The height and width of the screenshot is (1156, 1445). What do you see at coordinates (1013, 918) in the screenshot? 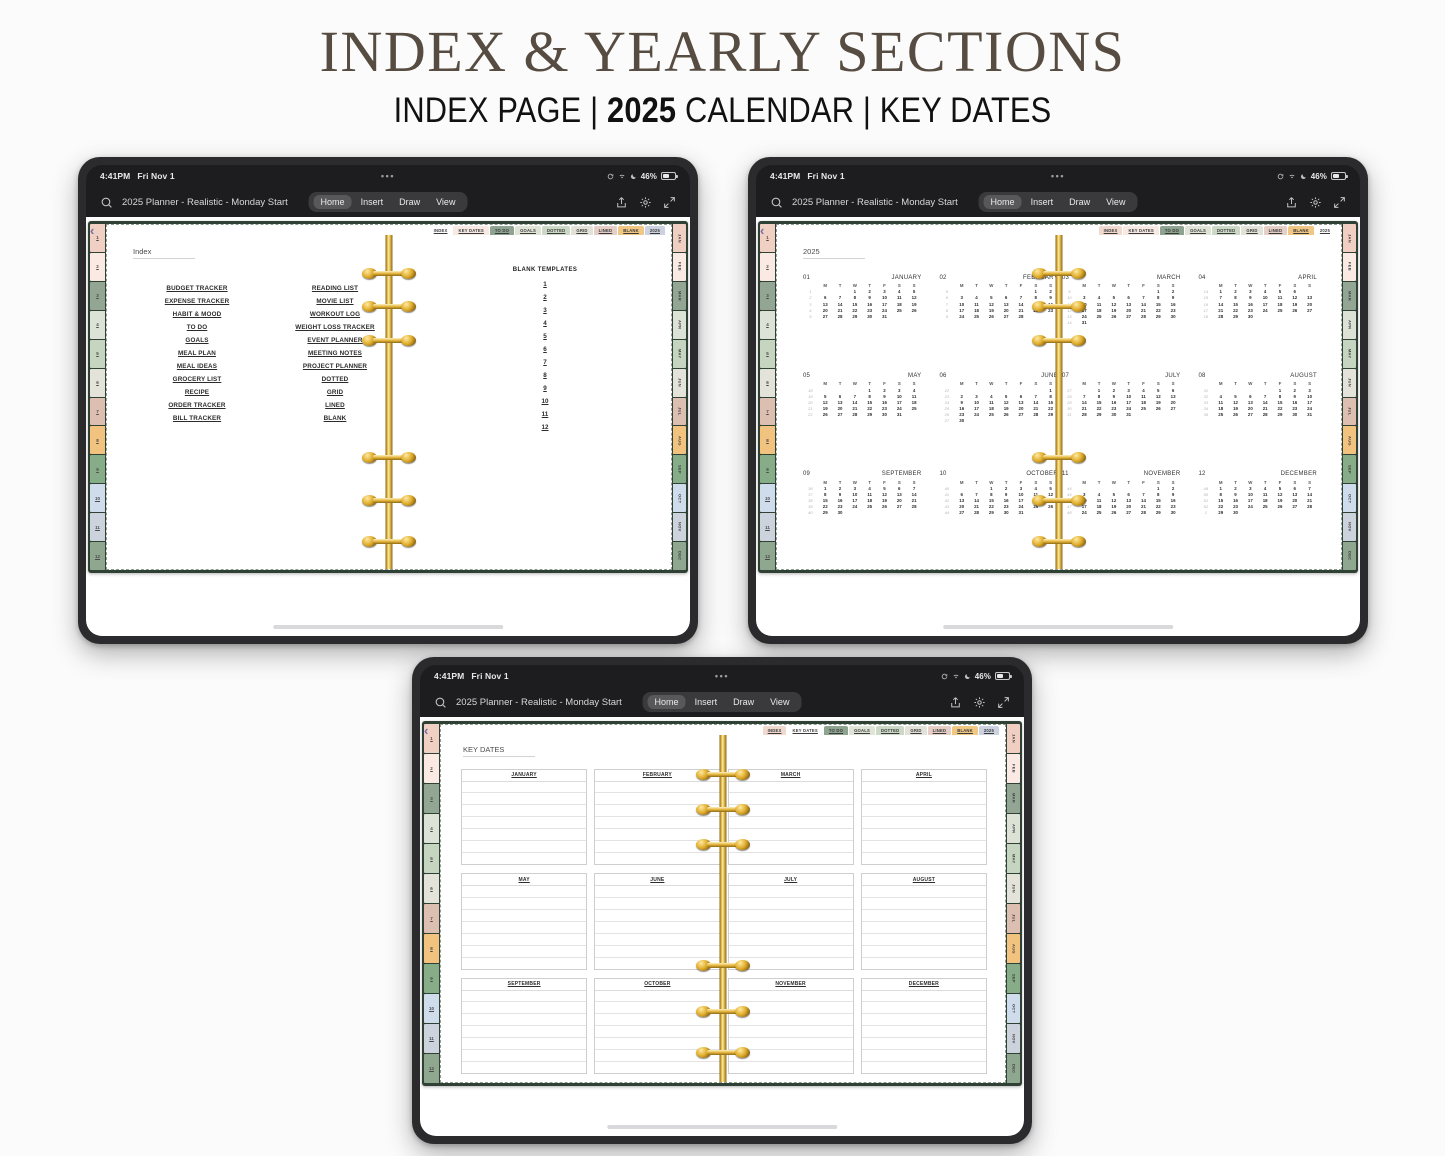
I see `month-tab-jul: JUL` at bounding box center [1013, 918].